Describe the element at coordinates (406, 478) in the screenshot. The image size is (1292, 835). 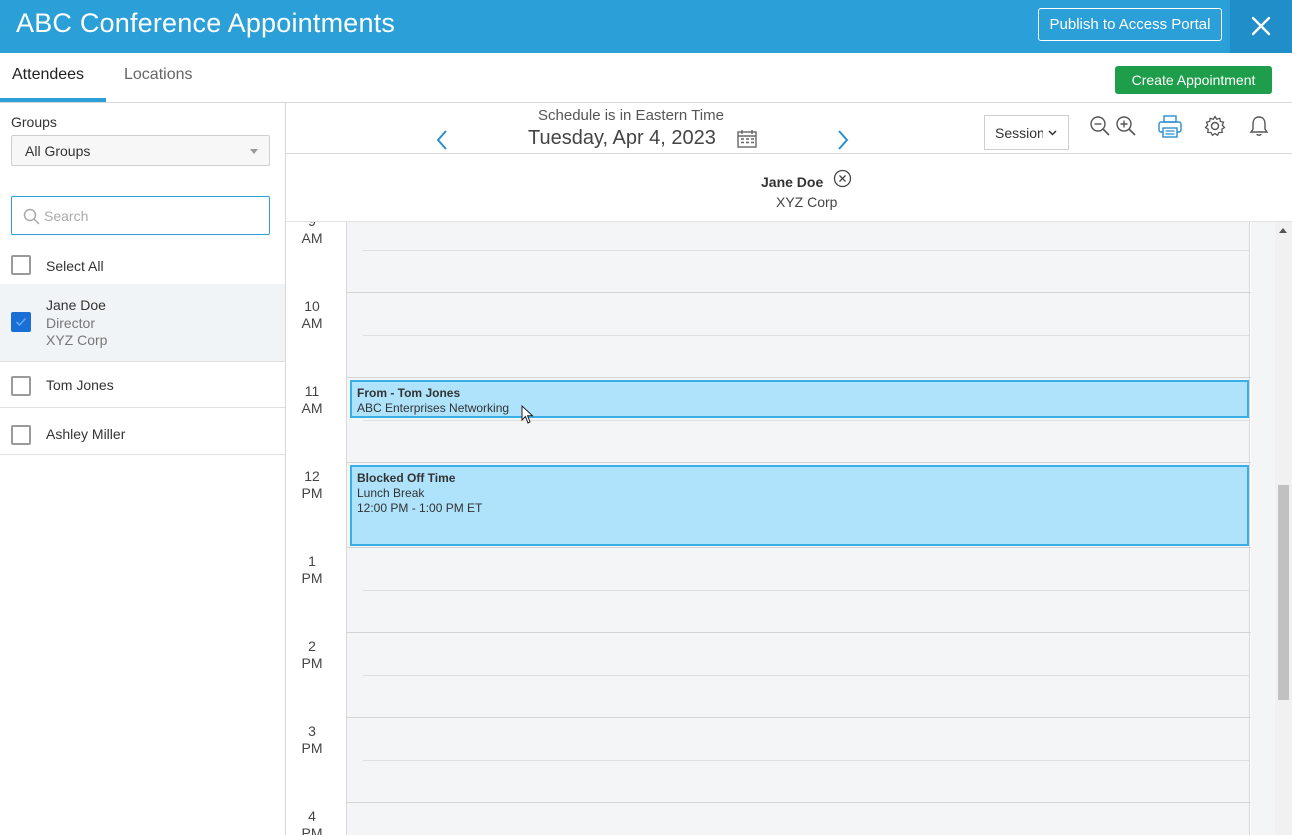
I see `appointment-title: Blocked Off Time` at that location.